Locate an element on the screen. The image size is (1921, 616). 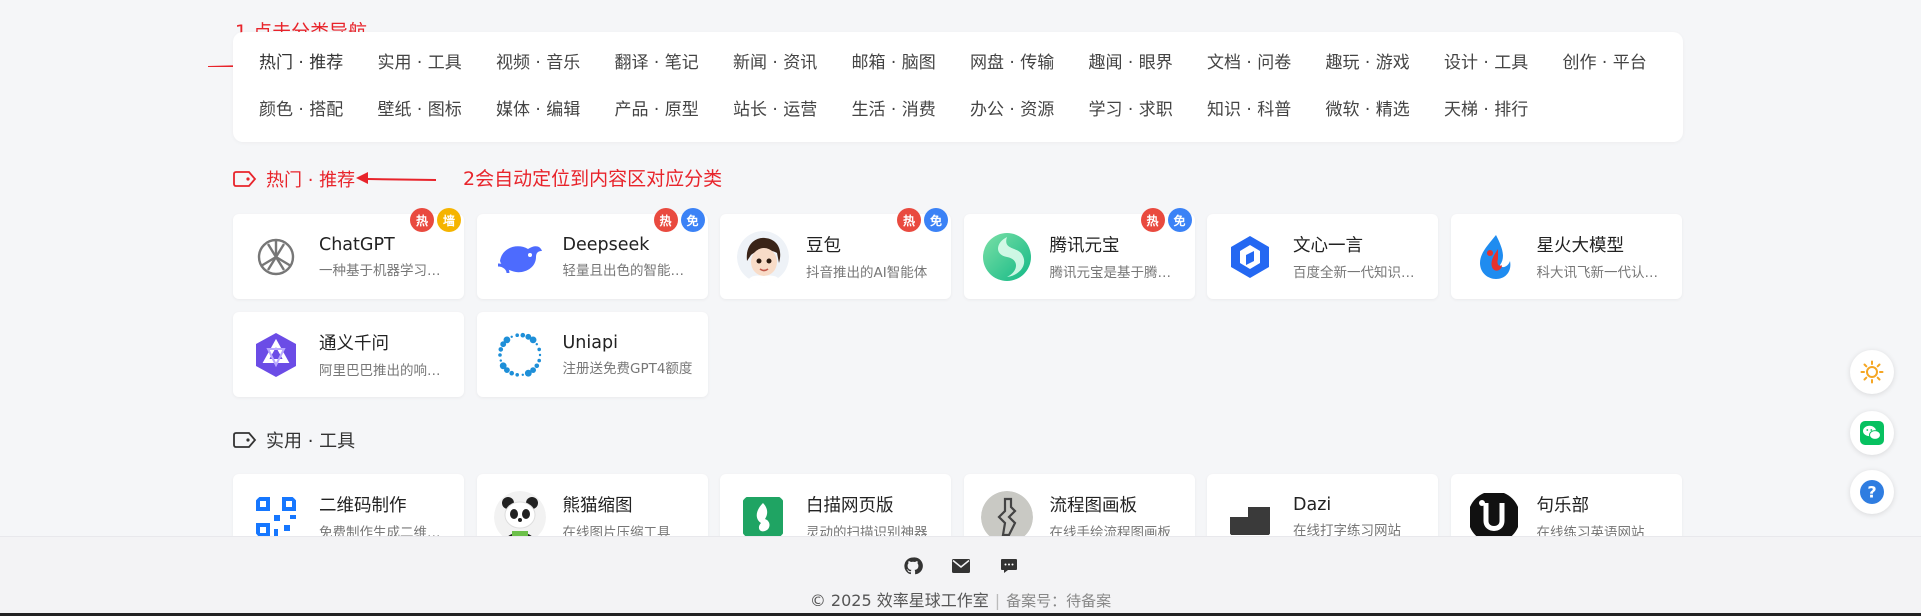
card-title: 熊猫缩图 is located at coordinates (597, 506).